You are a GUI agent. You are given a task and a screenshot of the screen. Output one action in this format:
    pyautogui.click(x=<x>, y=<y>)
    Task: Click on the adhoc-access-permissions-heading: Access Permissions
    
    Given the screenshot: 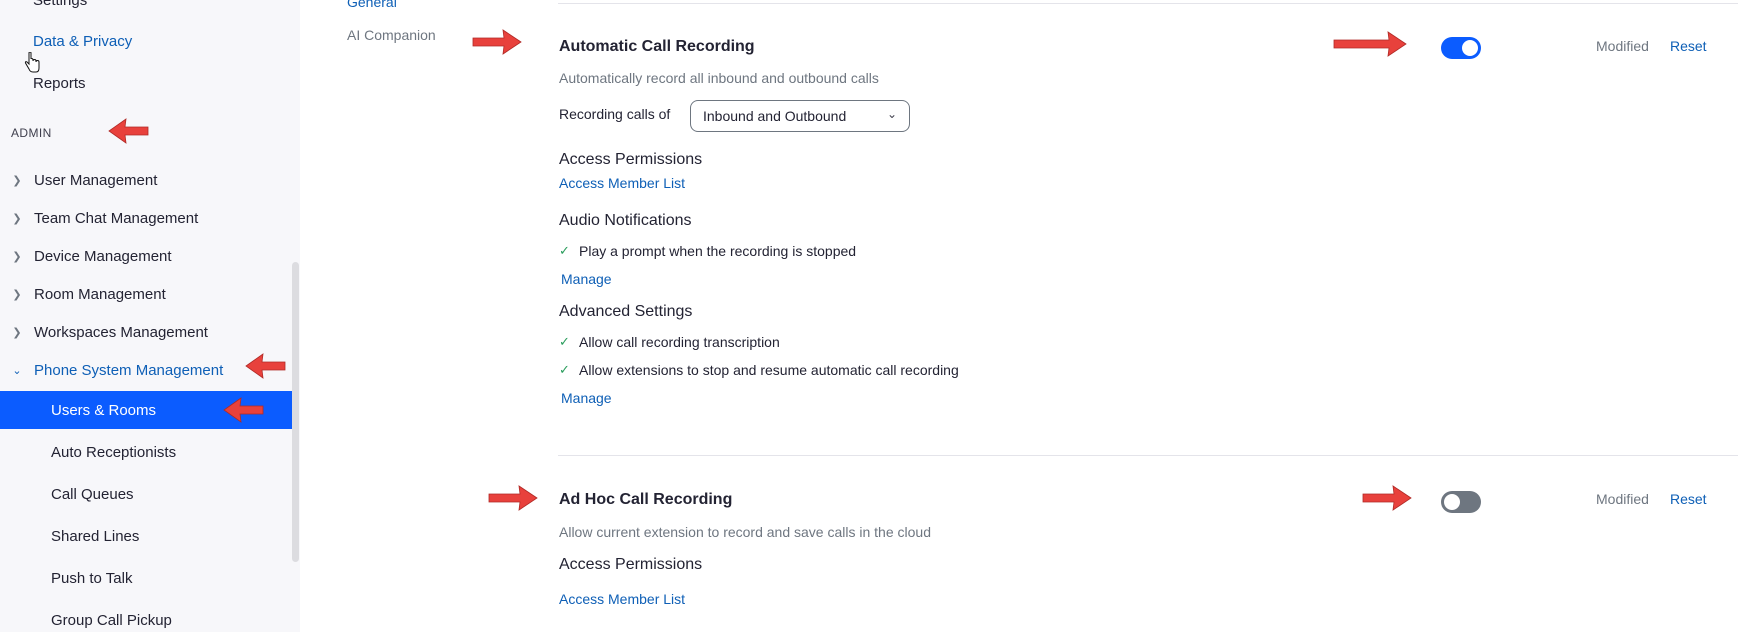 What is the action you would take?
    pyautogui.click(x=631, y=564)
    